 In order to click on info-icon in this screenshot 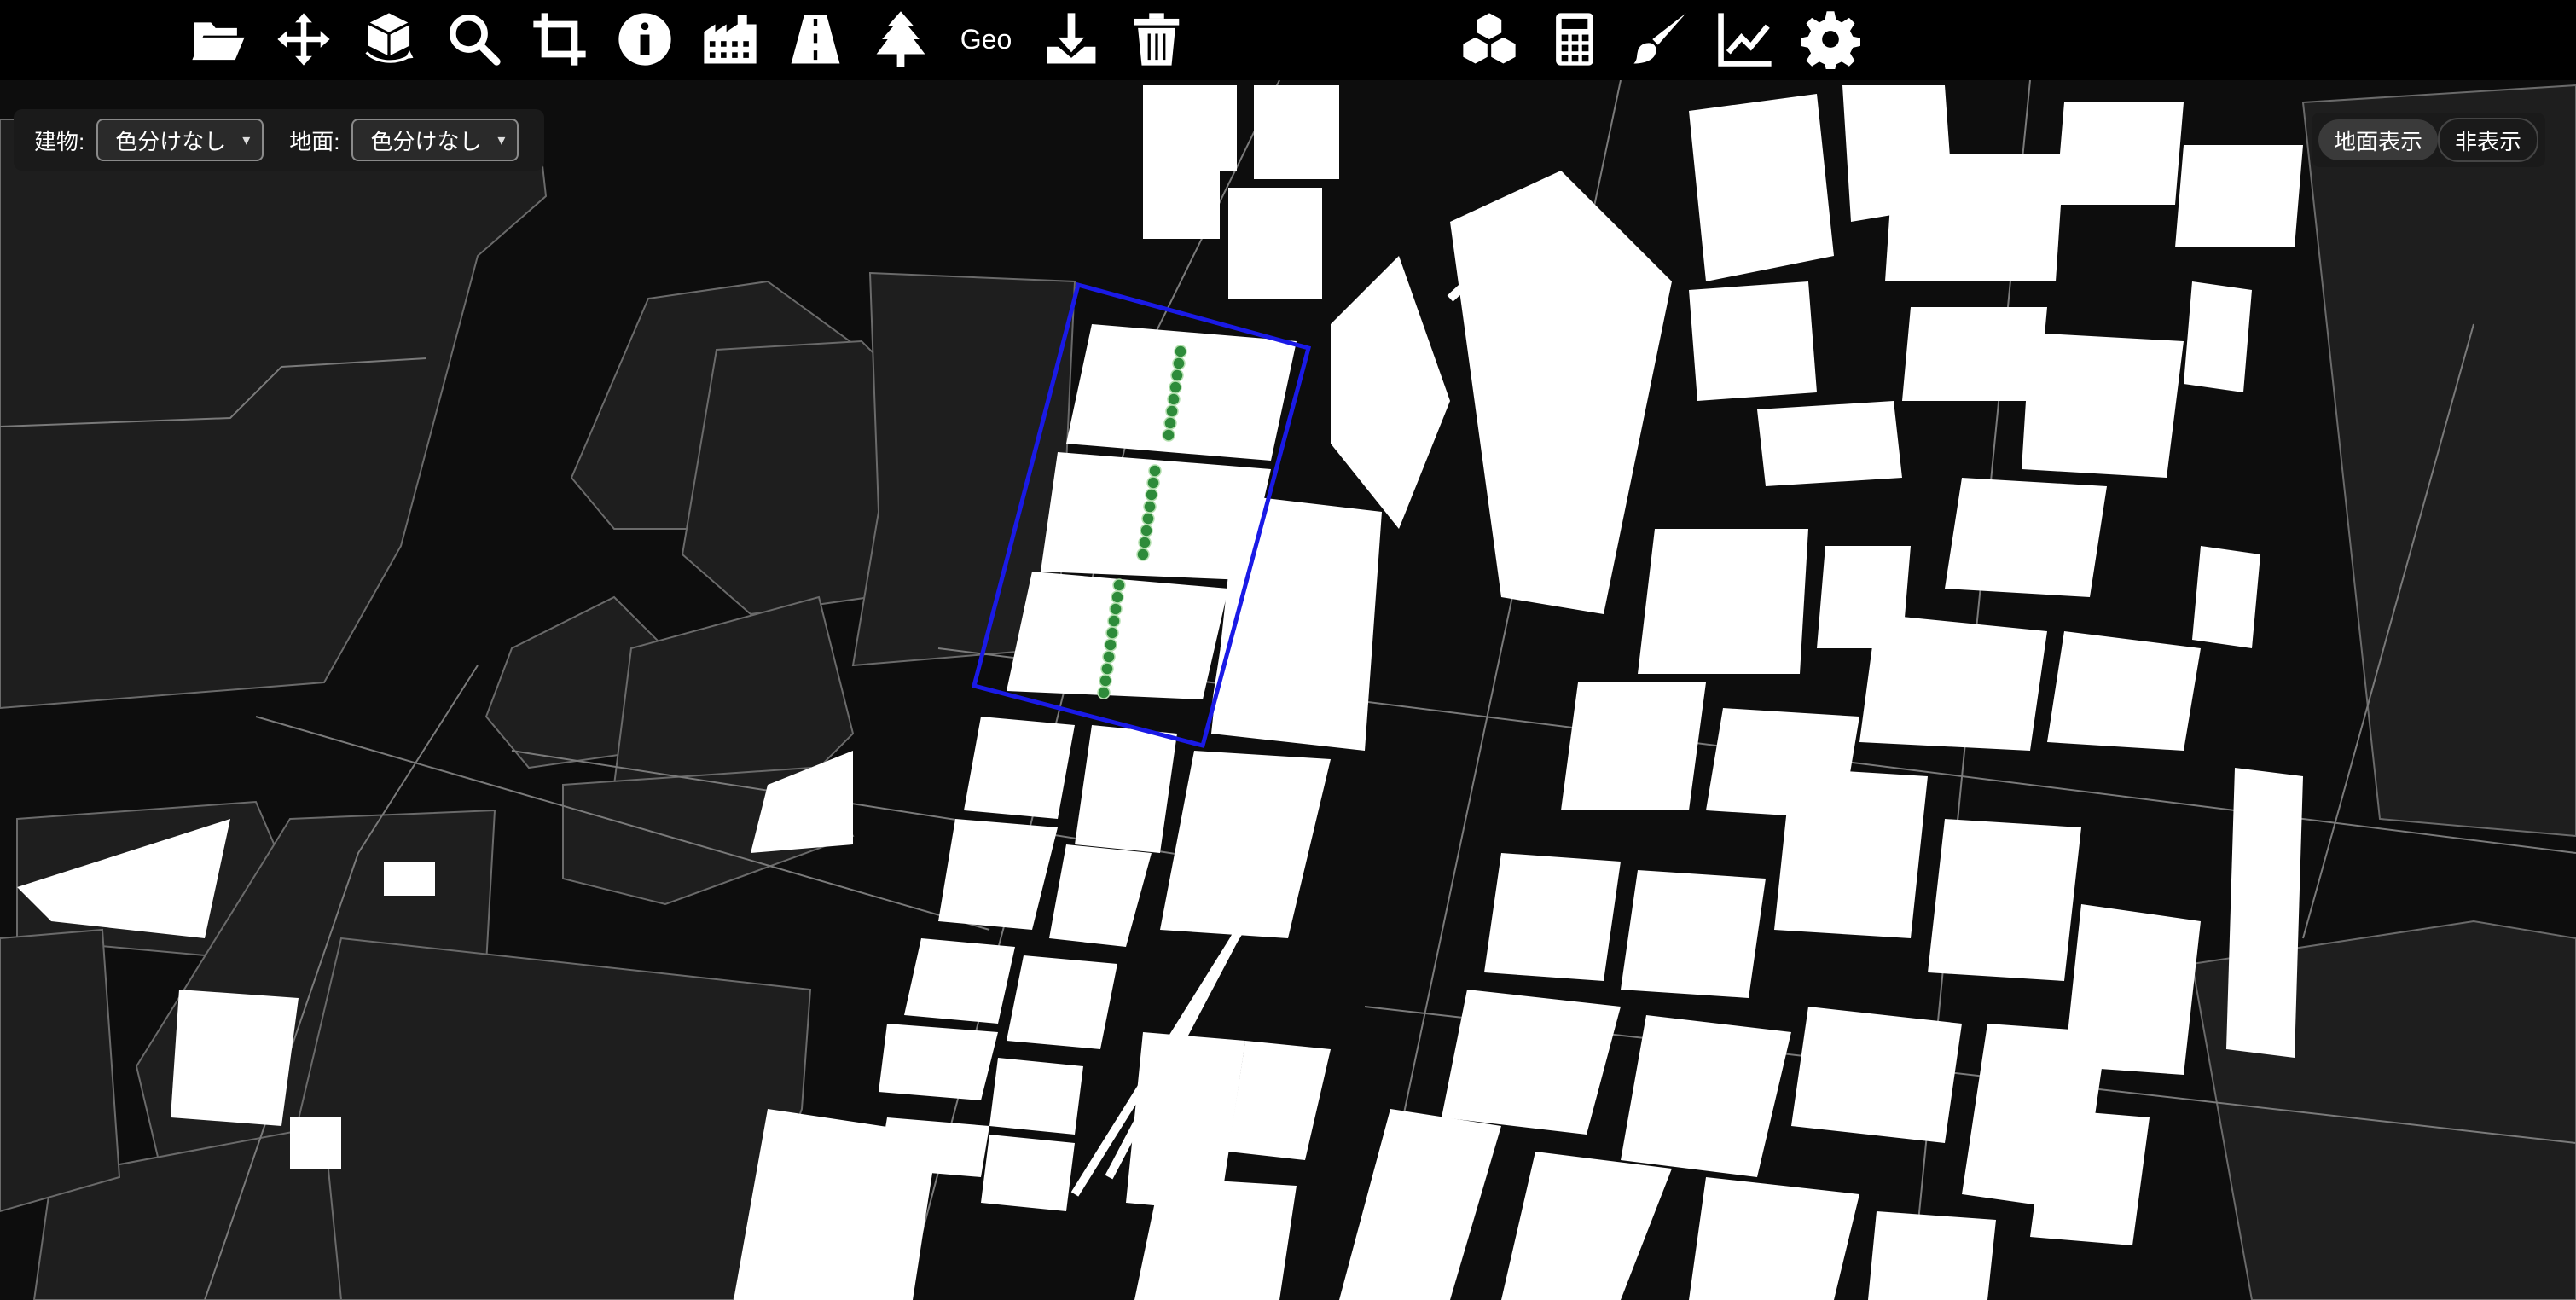, I will do `click(644, 39)`.